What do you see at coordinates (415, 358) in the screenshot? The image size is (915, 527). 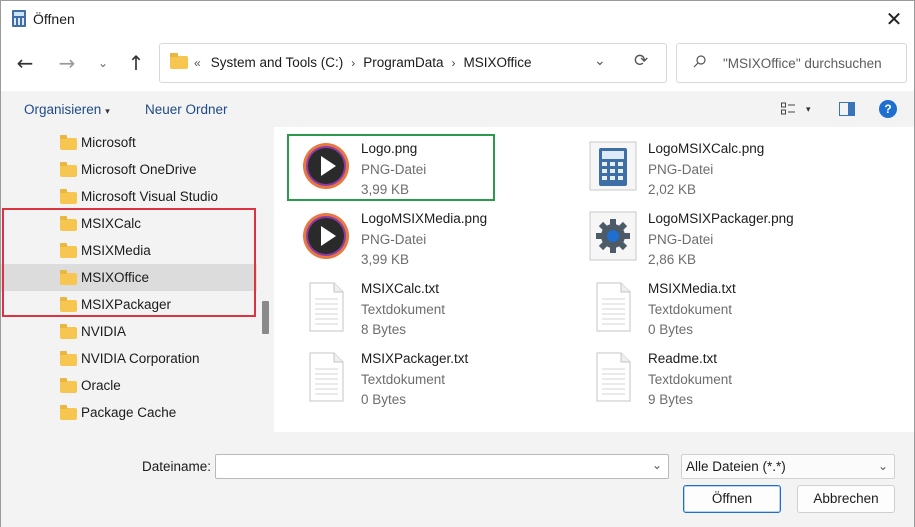 I see `file-name: MSIXPackager.txt` at bounding box center [415, 358].